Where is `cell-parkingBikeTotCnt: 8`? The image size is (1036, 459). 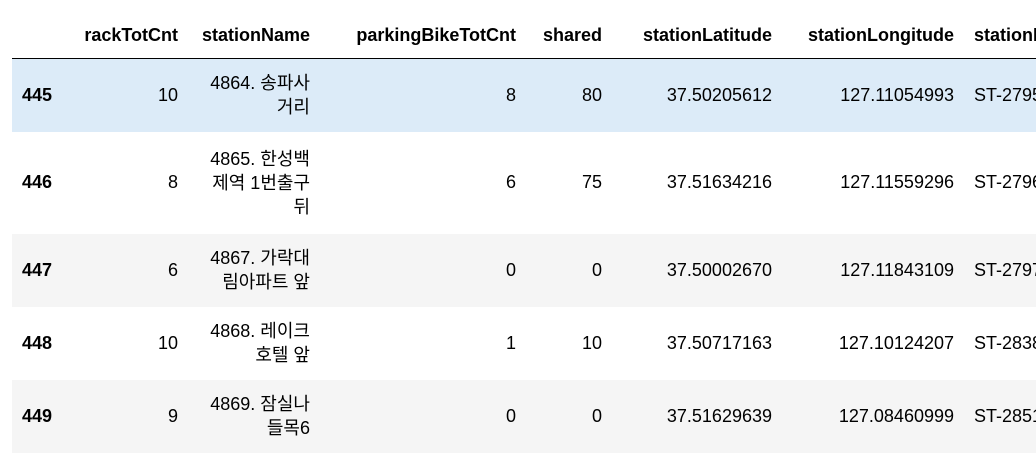
cell-parkingBikeTotCnt: 8 is located at coordinates (510, 94).